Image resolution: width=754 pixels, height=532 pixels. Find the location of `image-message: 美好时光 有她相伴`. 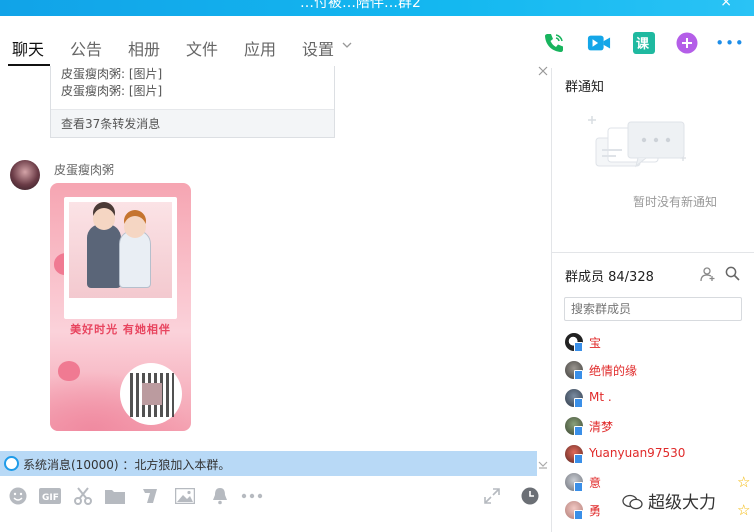

image-message: 美好时光 有她相伴 is located at coordinates (120, 307).